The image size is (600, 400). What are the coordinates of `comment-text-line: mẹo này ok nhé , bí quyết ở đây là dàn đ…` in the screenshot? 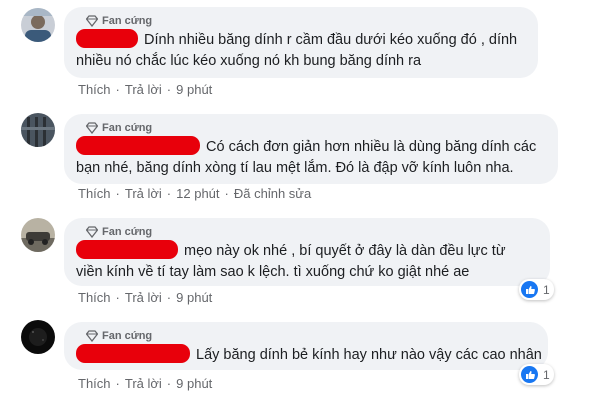 It's located at (307, 251).